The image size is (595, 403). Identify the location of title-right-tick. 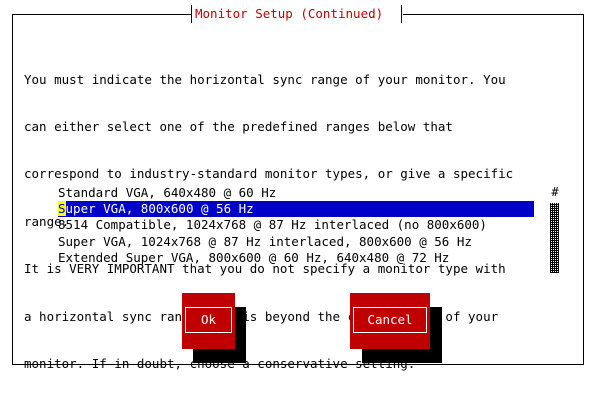
(401, 14).